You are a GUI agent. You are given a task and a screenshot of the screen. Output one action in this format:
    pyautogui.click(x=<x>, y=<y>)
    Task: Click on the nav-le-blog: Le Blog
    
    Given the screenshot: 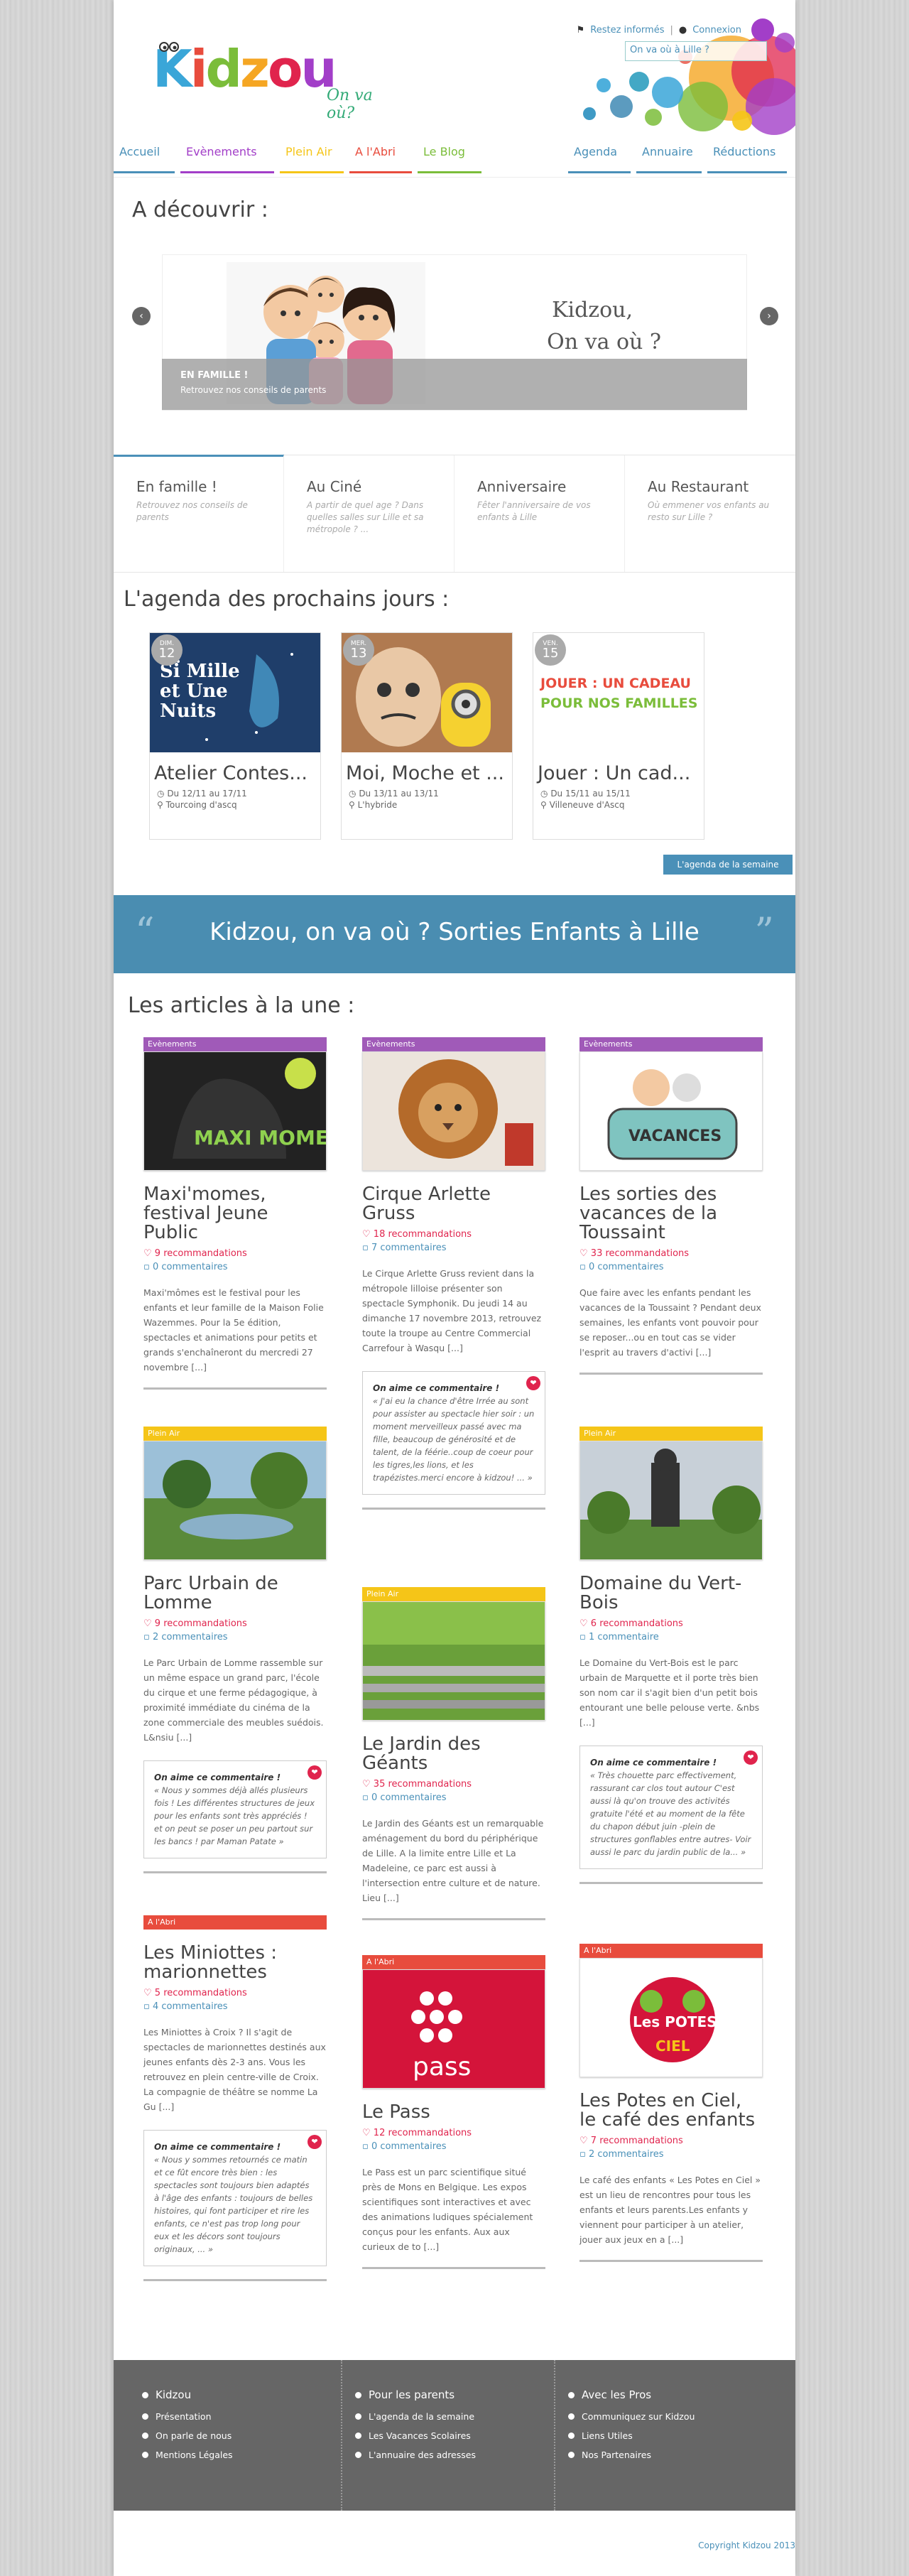 What is the action you would take?
    pyautogui.click(x=450, y=157)
    